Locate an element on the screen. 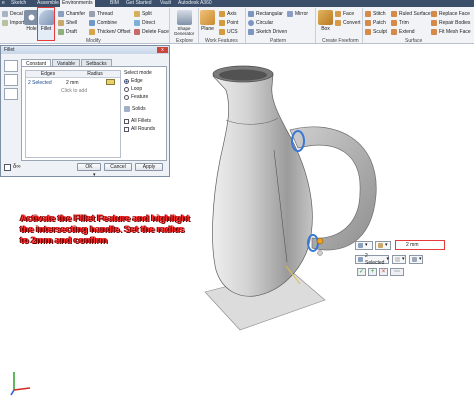  radio-feature: Feature is located at coordinates (139, 97).